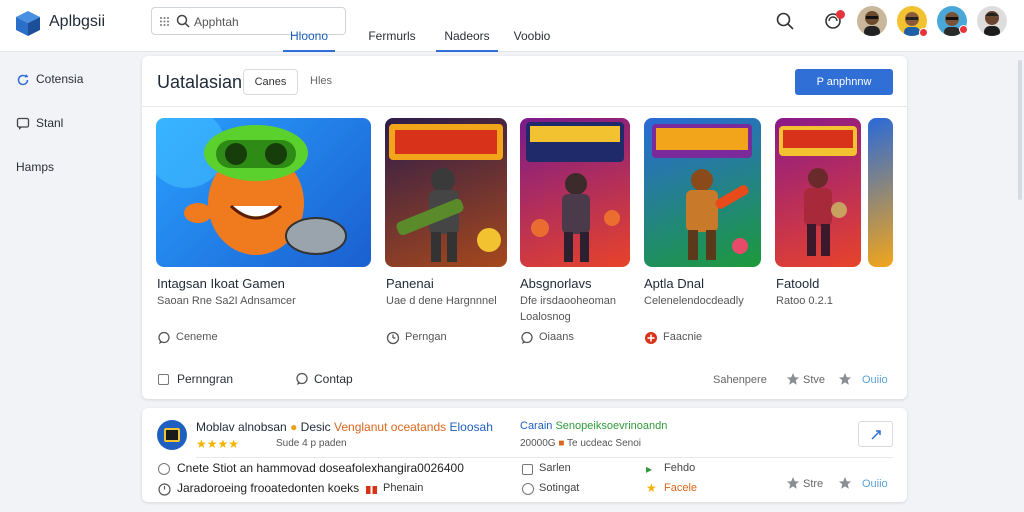 The image size is (1024, 512). Describe the element at coordinates (536, 426) in the screenshot. I see `listing-right-title-part: Carain` at that location.